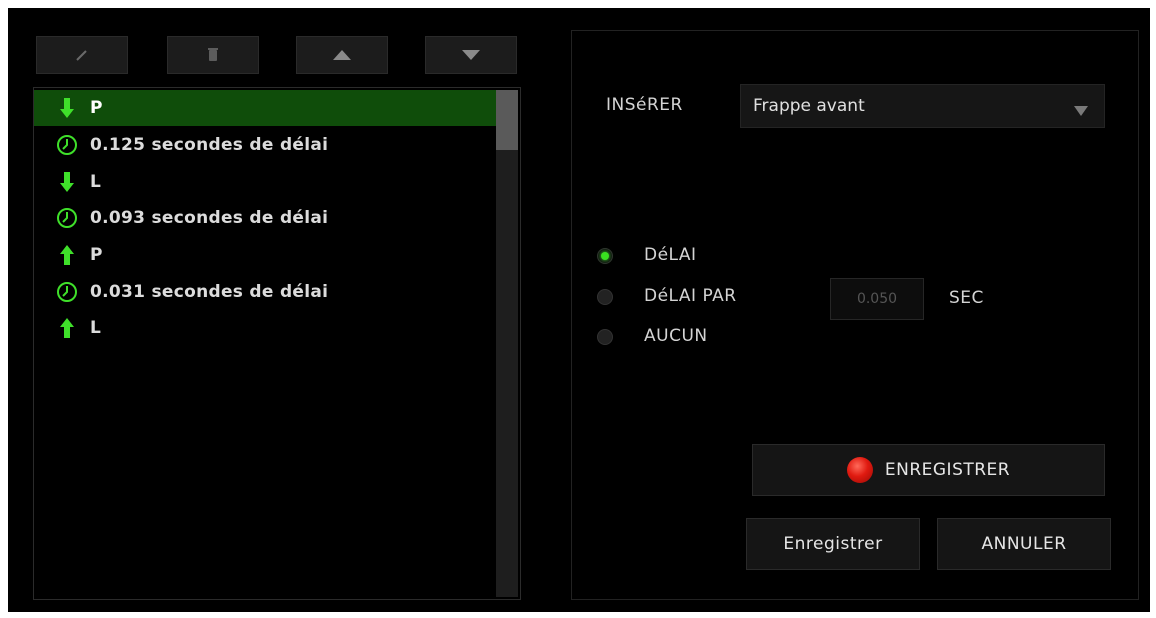  What do you see at coordinates (877, 299) in the screenshot?
I see `delay-value-input: 0.050` at bounding box center [877, 299].